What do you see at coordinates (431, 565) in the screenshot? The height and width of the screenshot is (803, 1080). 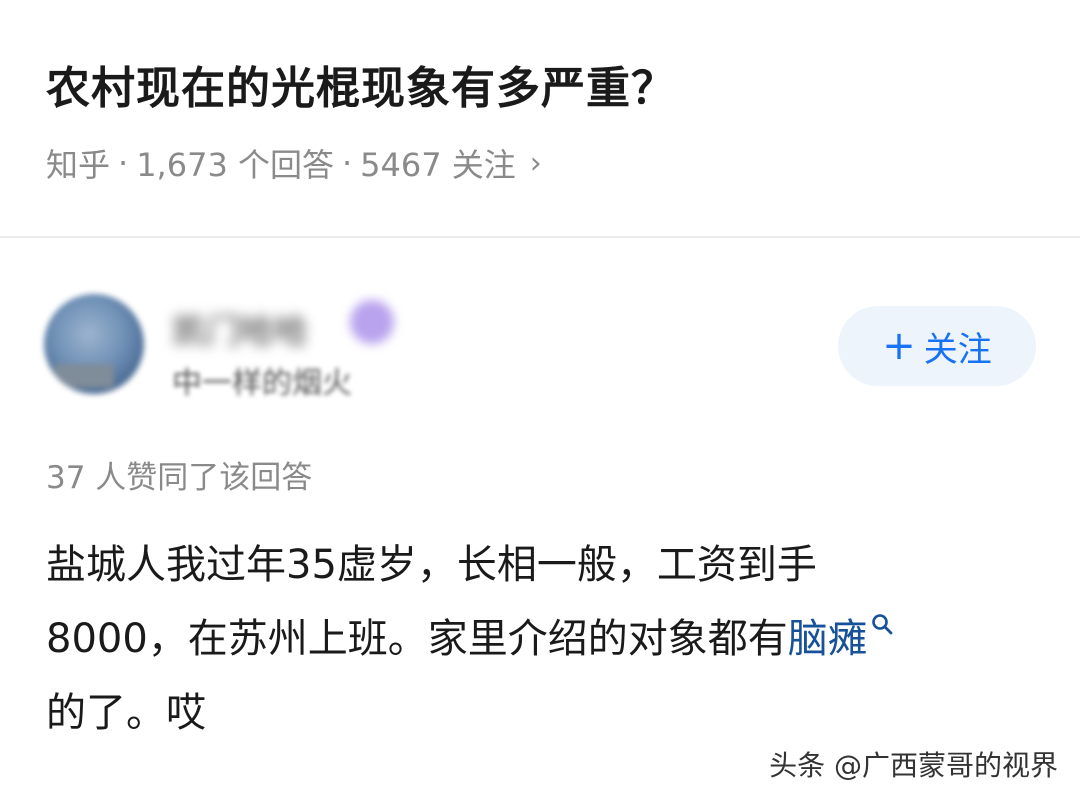 I see `answer-line: 盐城人我过年35虚岁，长相一般，工资到手` at bounding box center [431, 565].